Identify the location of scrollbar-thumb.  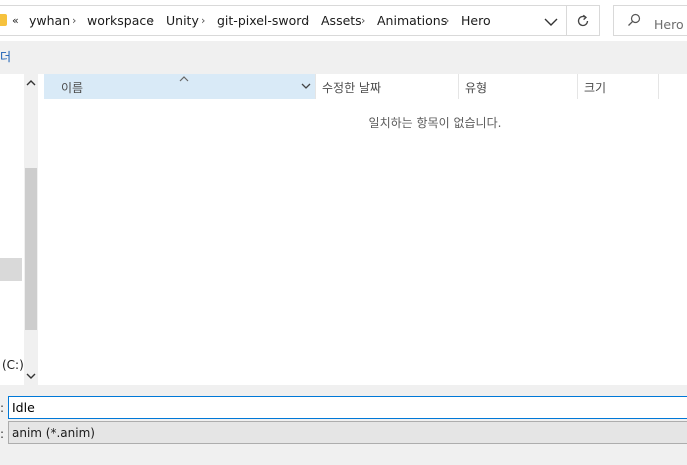
(31, 249).